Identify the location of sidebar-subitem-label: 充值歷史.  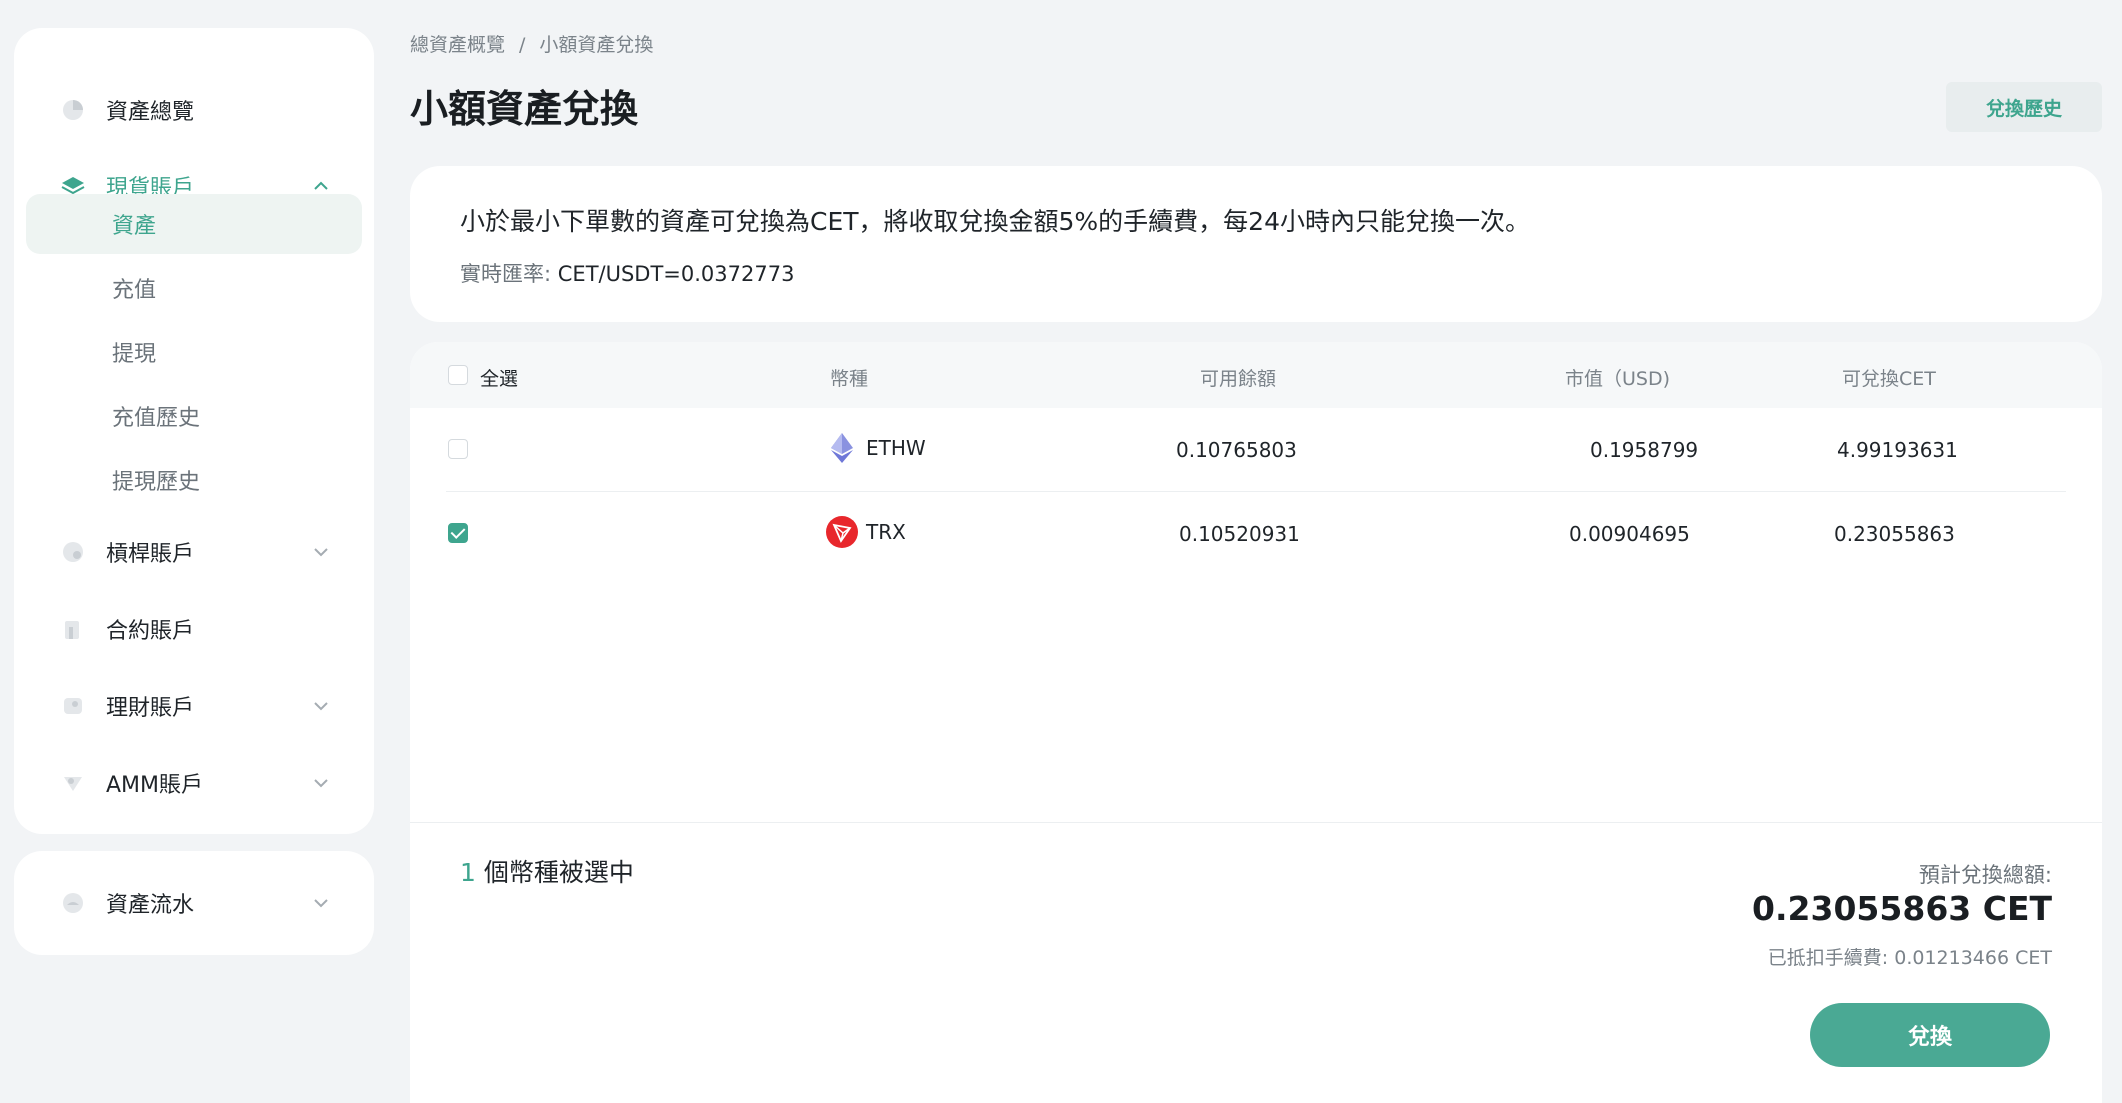
(156, 418).